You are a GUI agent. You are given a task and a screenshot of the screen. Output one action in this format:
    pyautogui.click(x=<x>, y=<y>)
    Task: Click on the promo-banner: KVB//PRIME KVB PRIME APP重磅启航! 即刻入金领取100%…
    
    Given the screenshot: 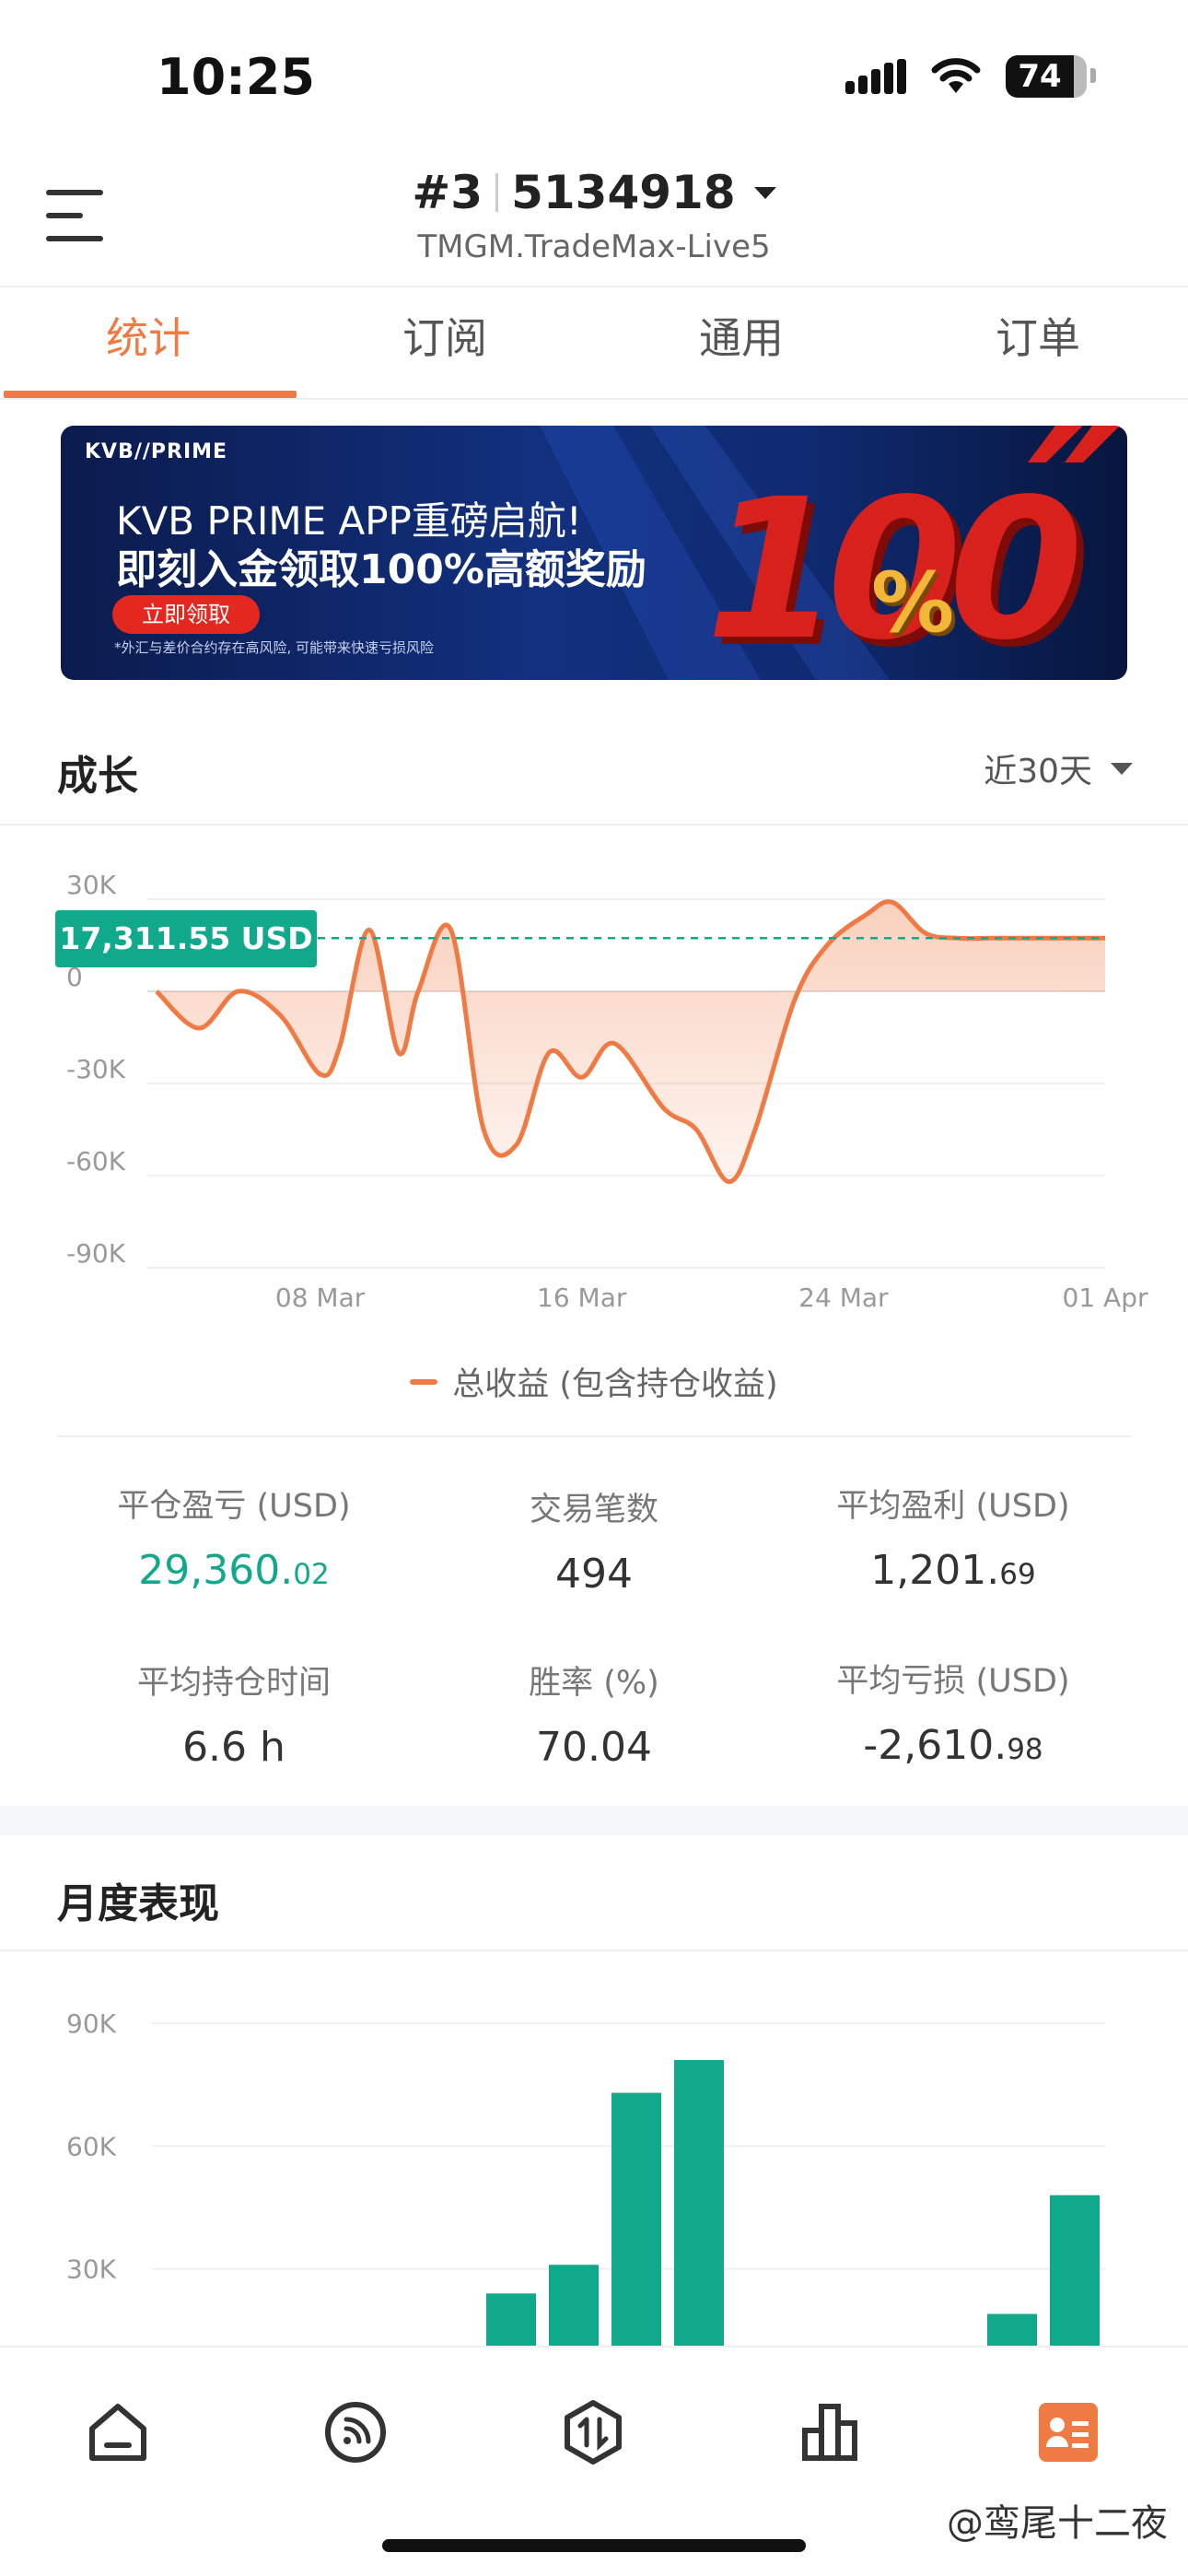 What is the action you would take?
    pyautogui.click(x=594, y=553)
    